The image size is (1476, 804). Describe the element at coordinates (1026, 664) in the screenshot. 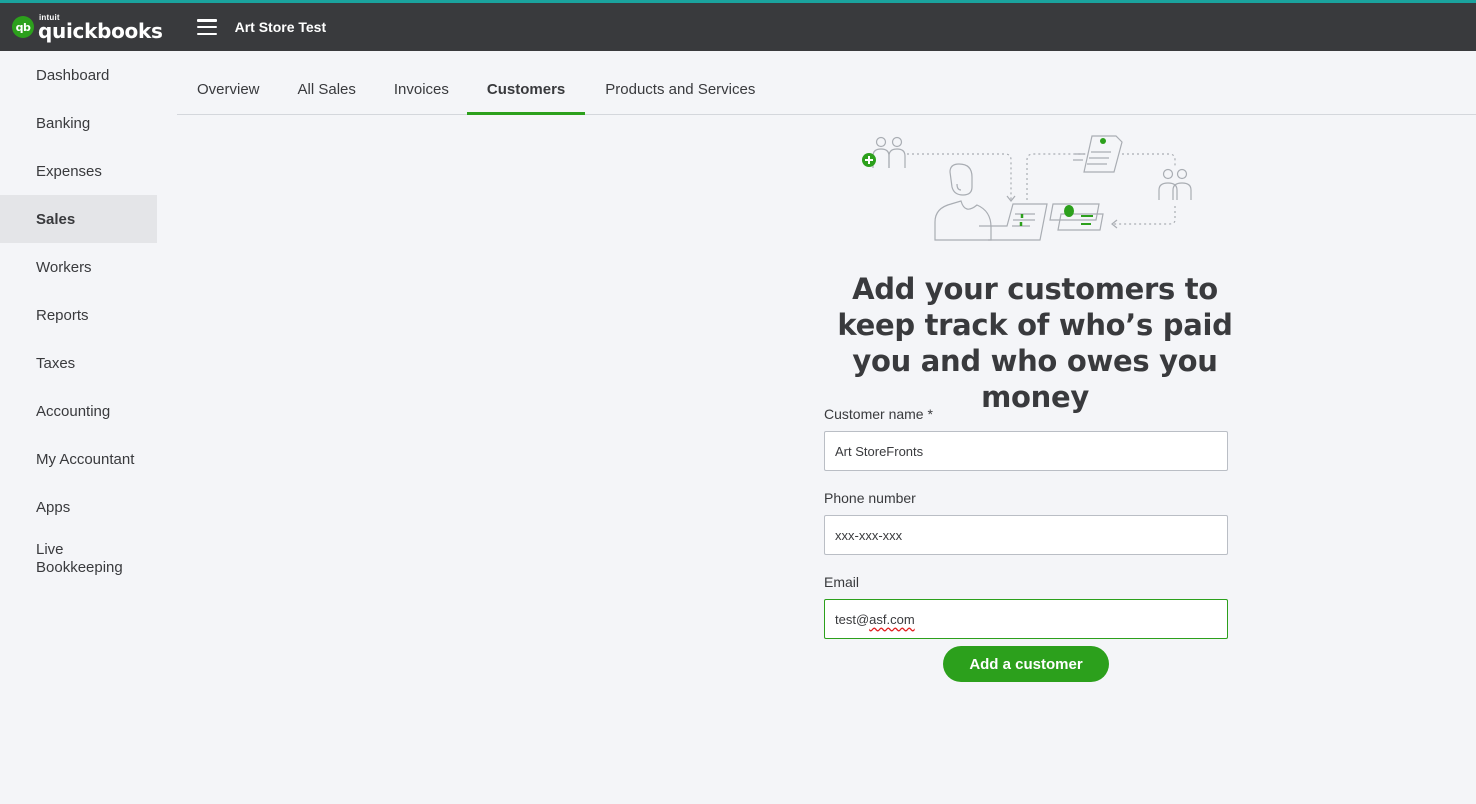

I see `add-customer-button: Add a customer` at that location.